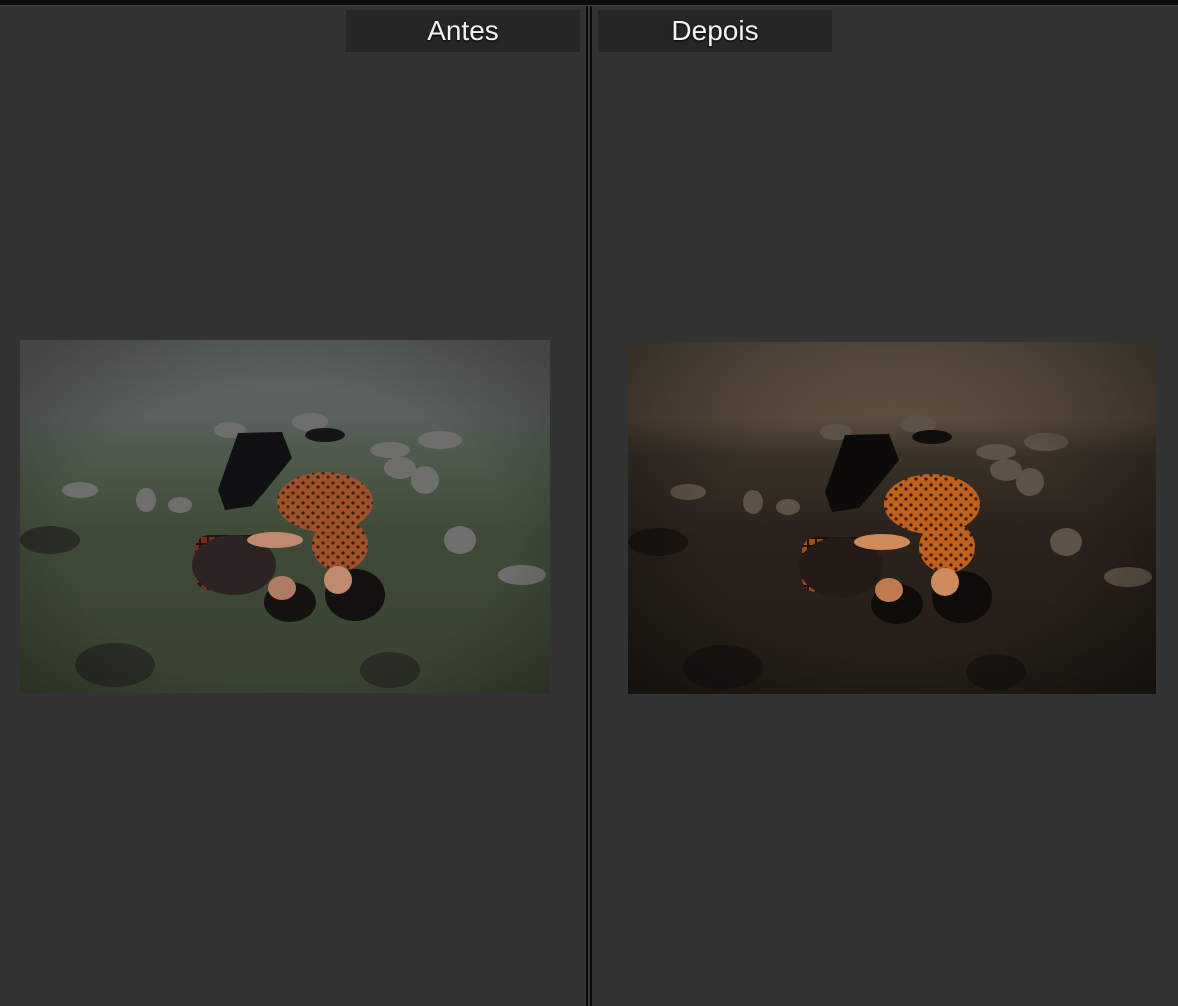  I want to click on before-label: Antes, so click(463, 31).